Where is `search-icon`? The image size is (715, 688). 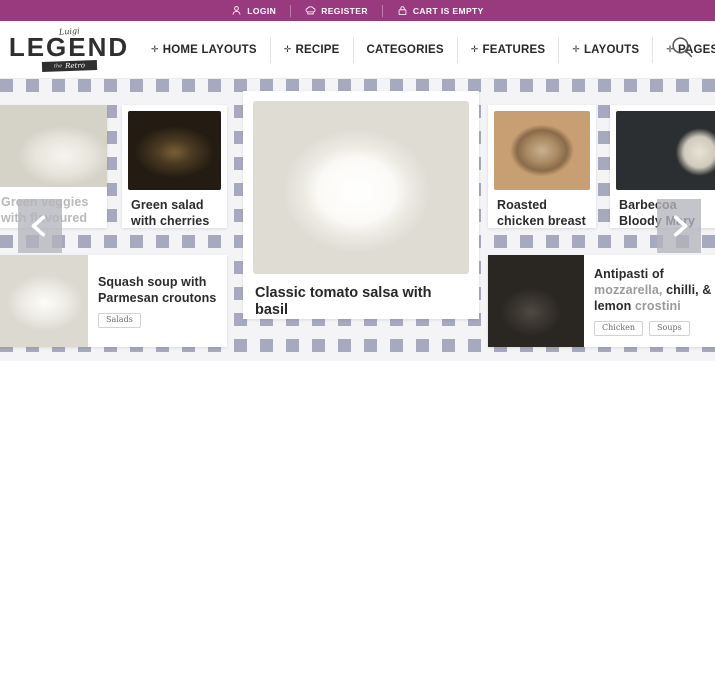
search-icon is located at coordinates (682, 50).